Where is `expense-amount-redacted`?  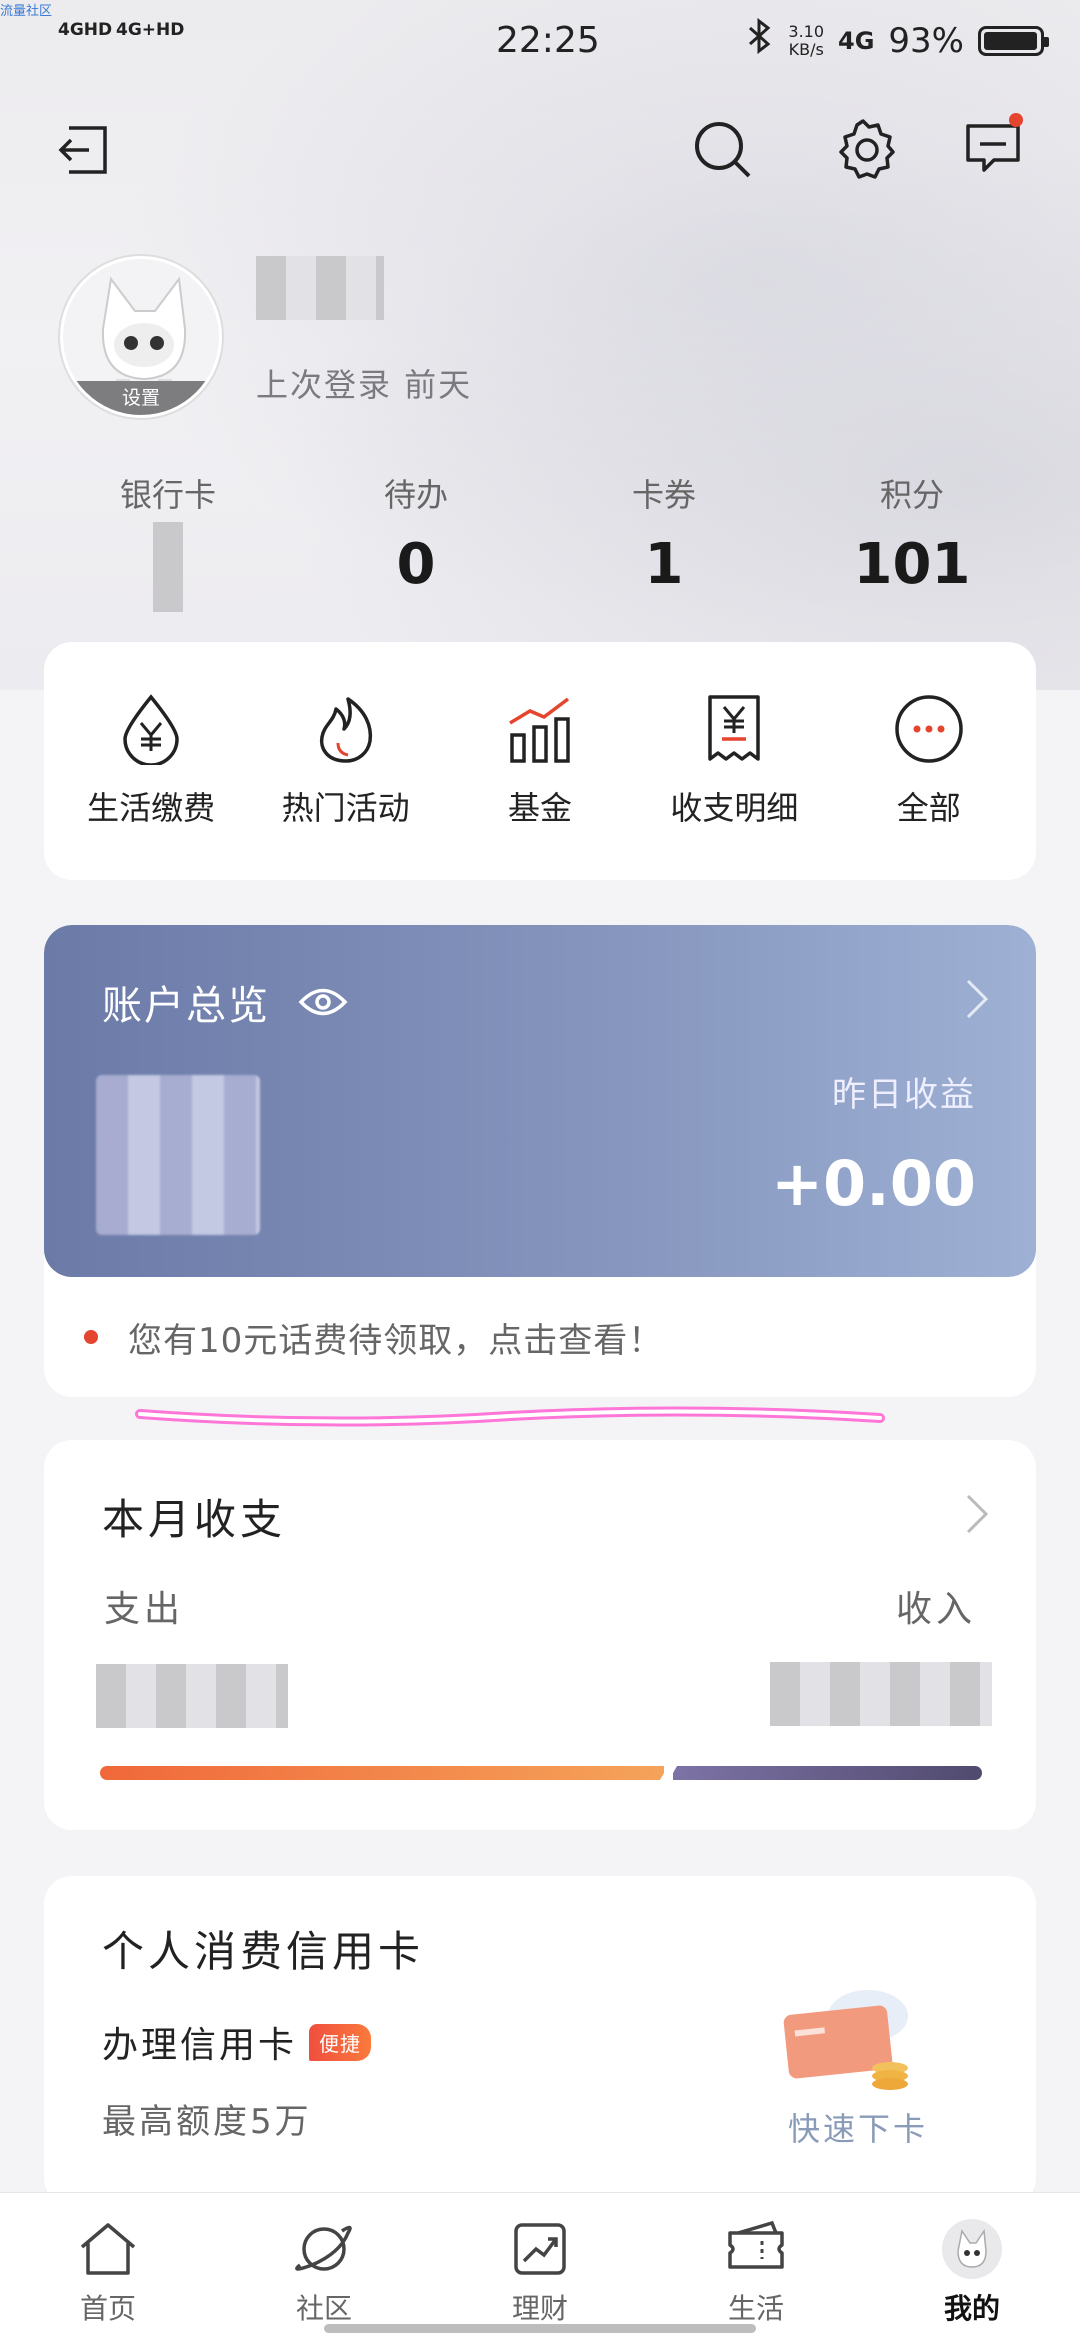 expense-amount-redacted is located at coordinates (192, 1696).